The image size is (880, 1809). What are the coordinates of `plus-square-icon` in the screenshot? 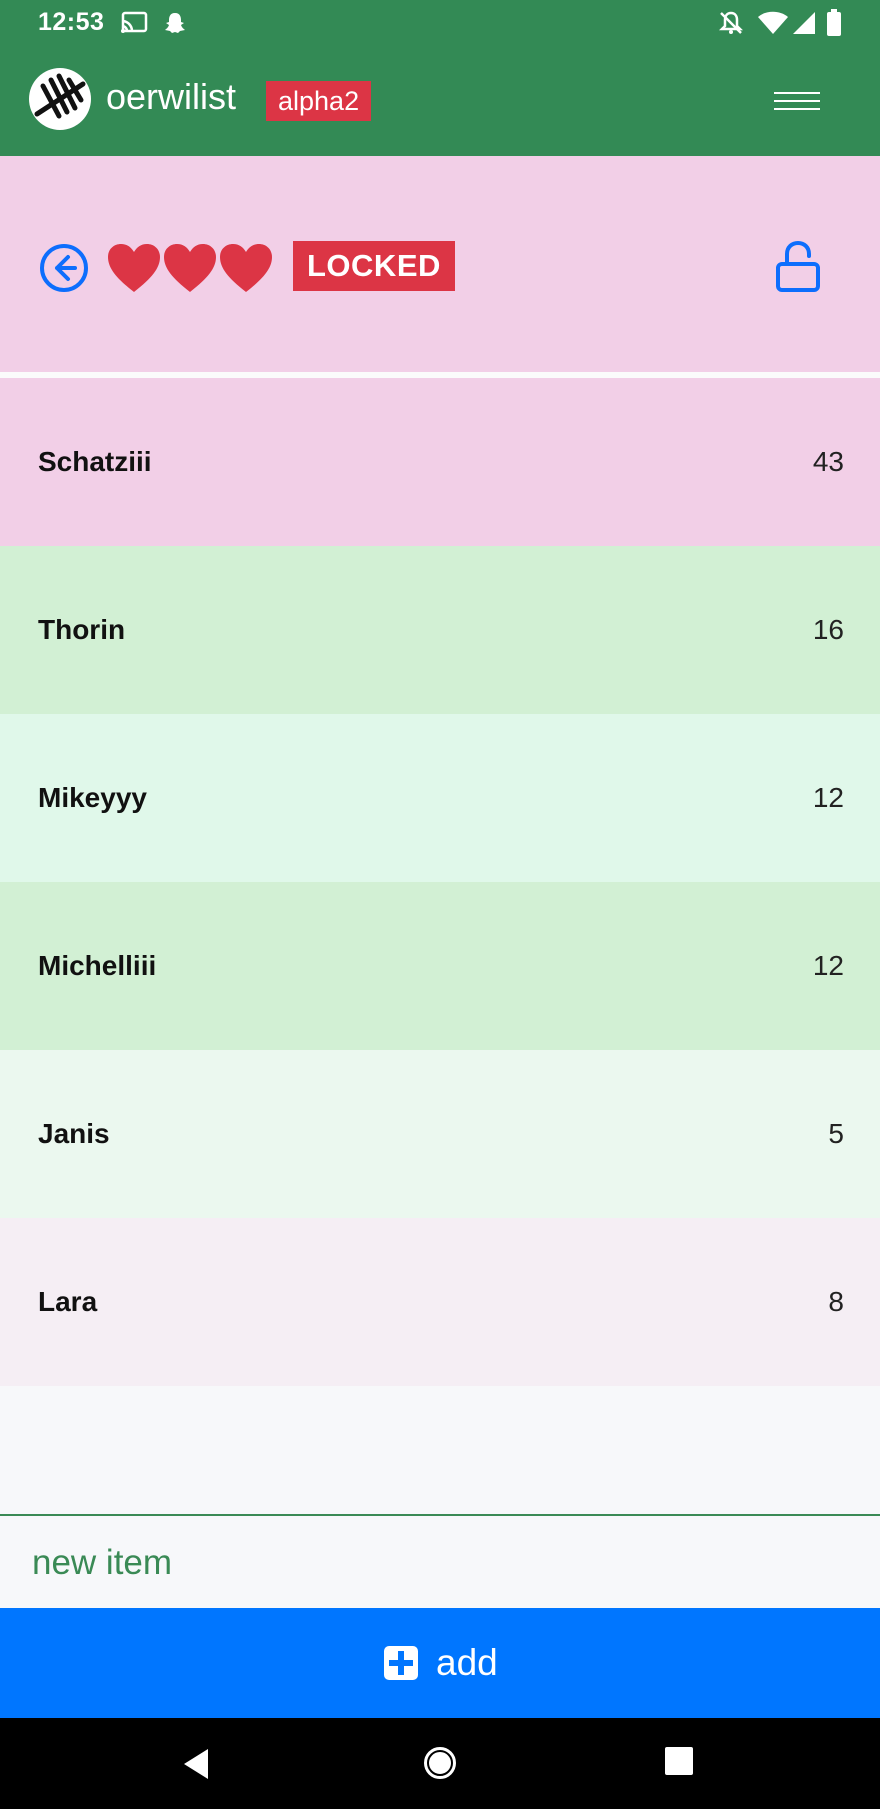 It's located at (401, 1663).